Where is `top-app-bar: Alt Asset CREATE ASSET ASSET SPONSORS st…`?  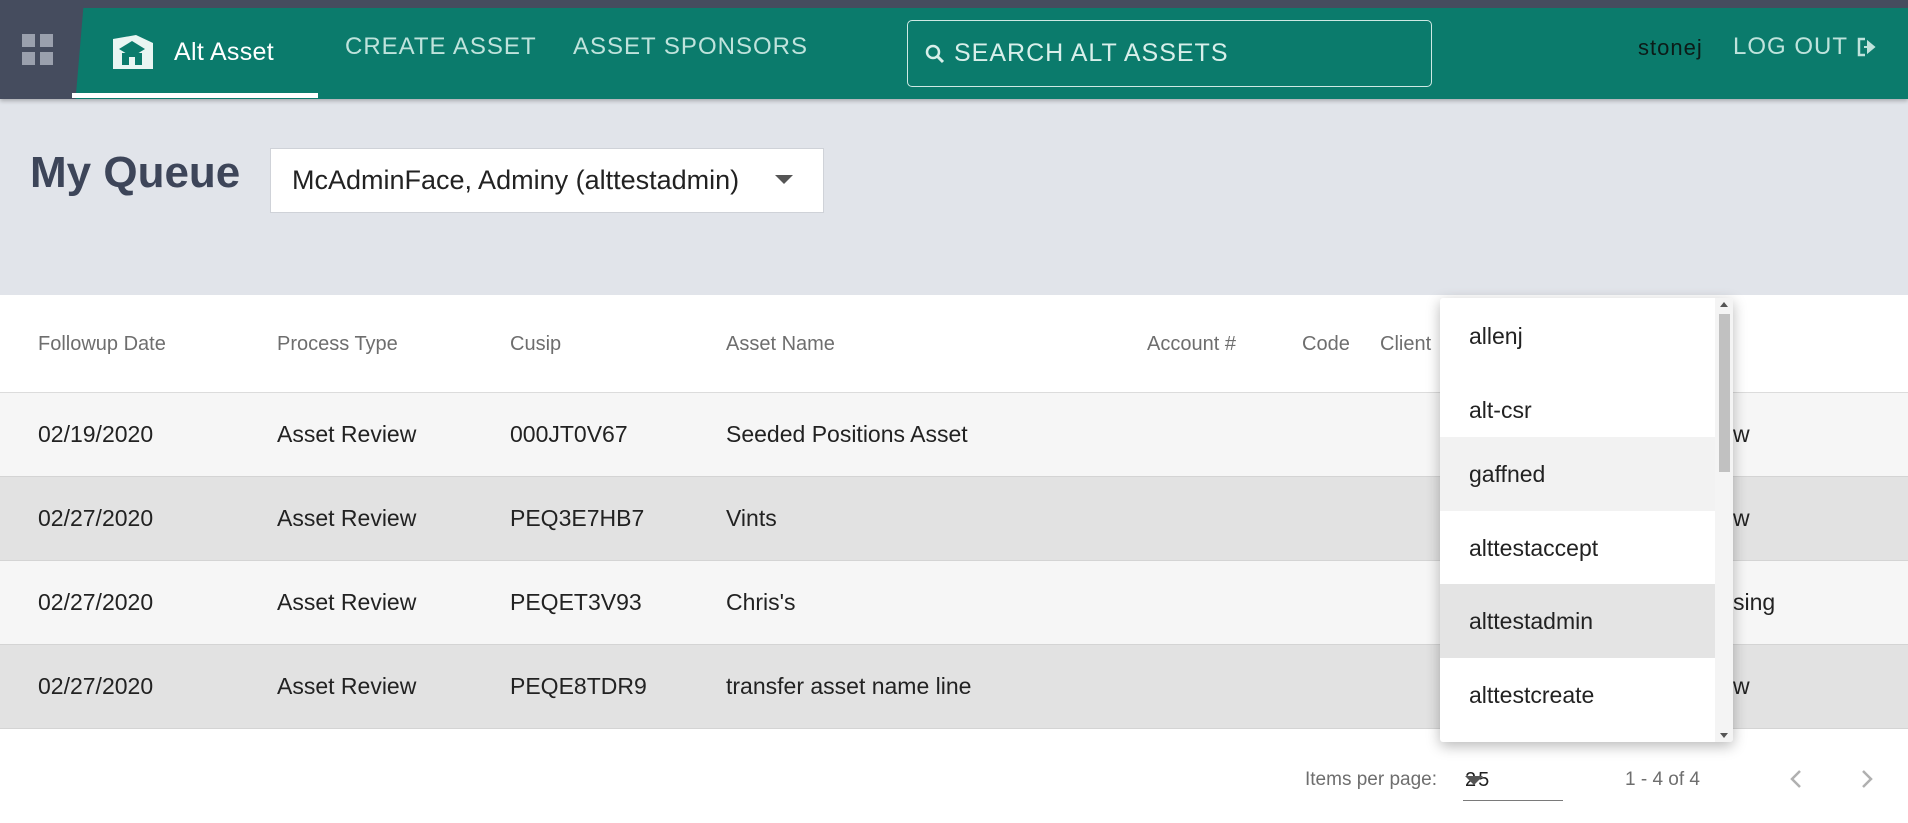 top-app-bar: Alt Asset CREATE ASSET ASSET SPONSORS st… is located at coordinates (954, 49).